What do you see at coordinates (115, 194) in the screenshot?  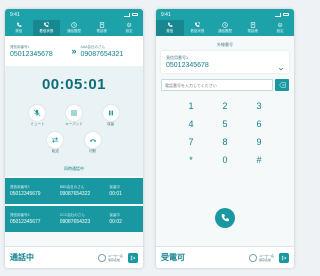 I see `held-time: 00:01` at bounding box center [115, 194].